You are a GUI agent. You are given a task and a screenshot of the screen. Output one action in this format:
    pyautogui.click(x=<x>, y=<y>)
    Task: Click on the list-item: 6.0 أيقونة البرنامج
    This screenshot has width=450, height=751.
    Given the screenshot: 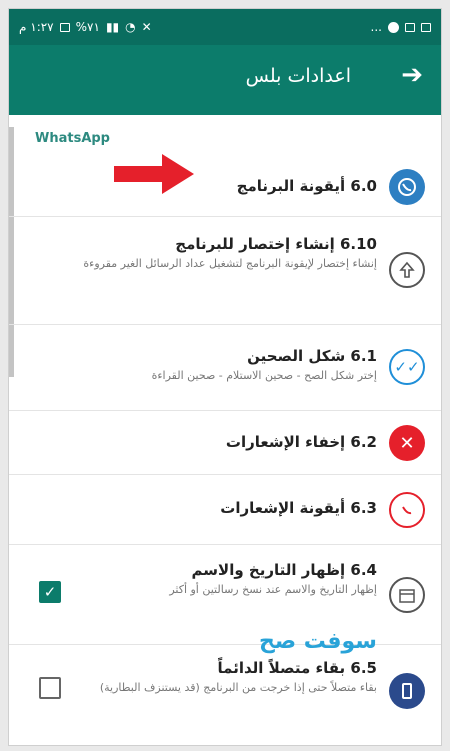 What is the action you would take?
    pyautogui.click(x=225, y=187)
    